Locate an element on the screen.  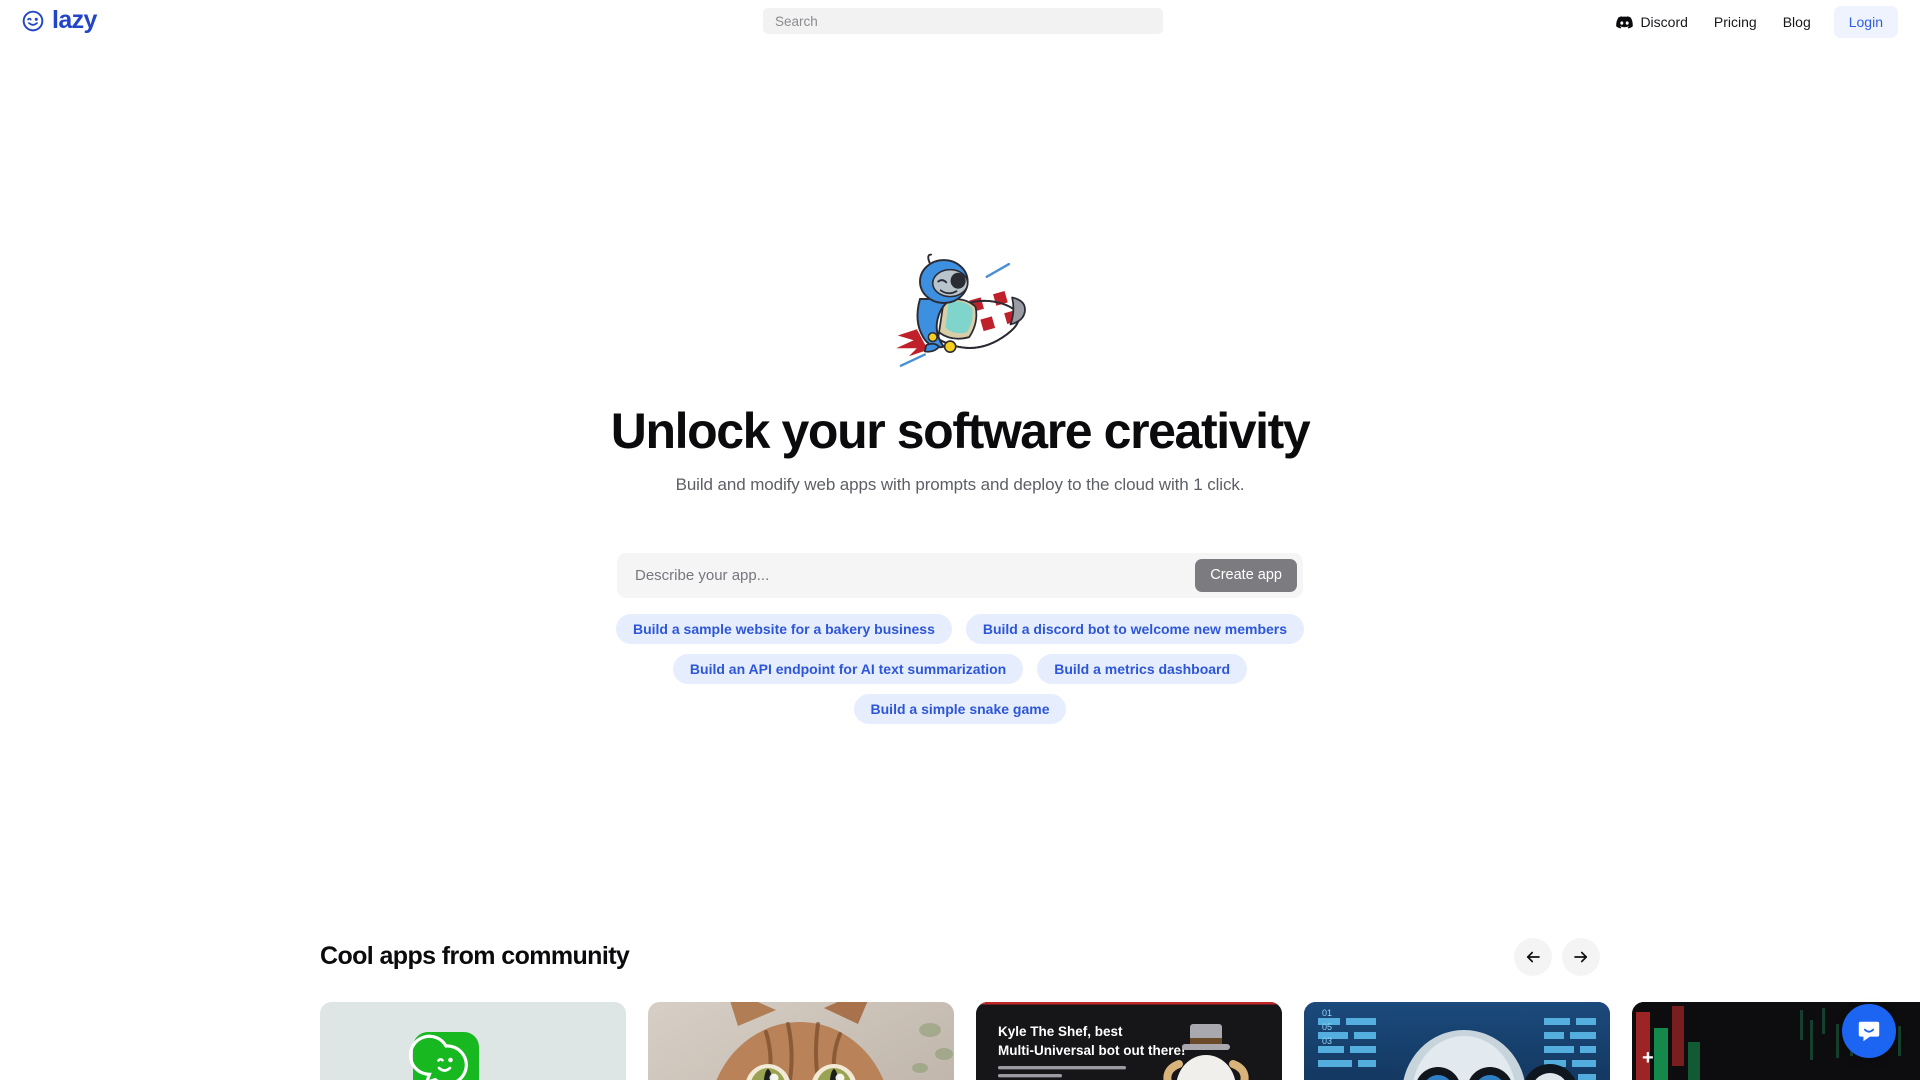
svg-text: 03 is located at coordinates (1327, 1041).